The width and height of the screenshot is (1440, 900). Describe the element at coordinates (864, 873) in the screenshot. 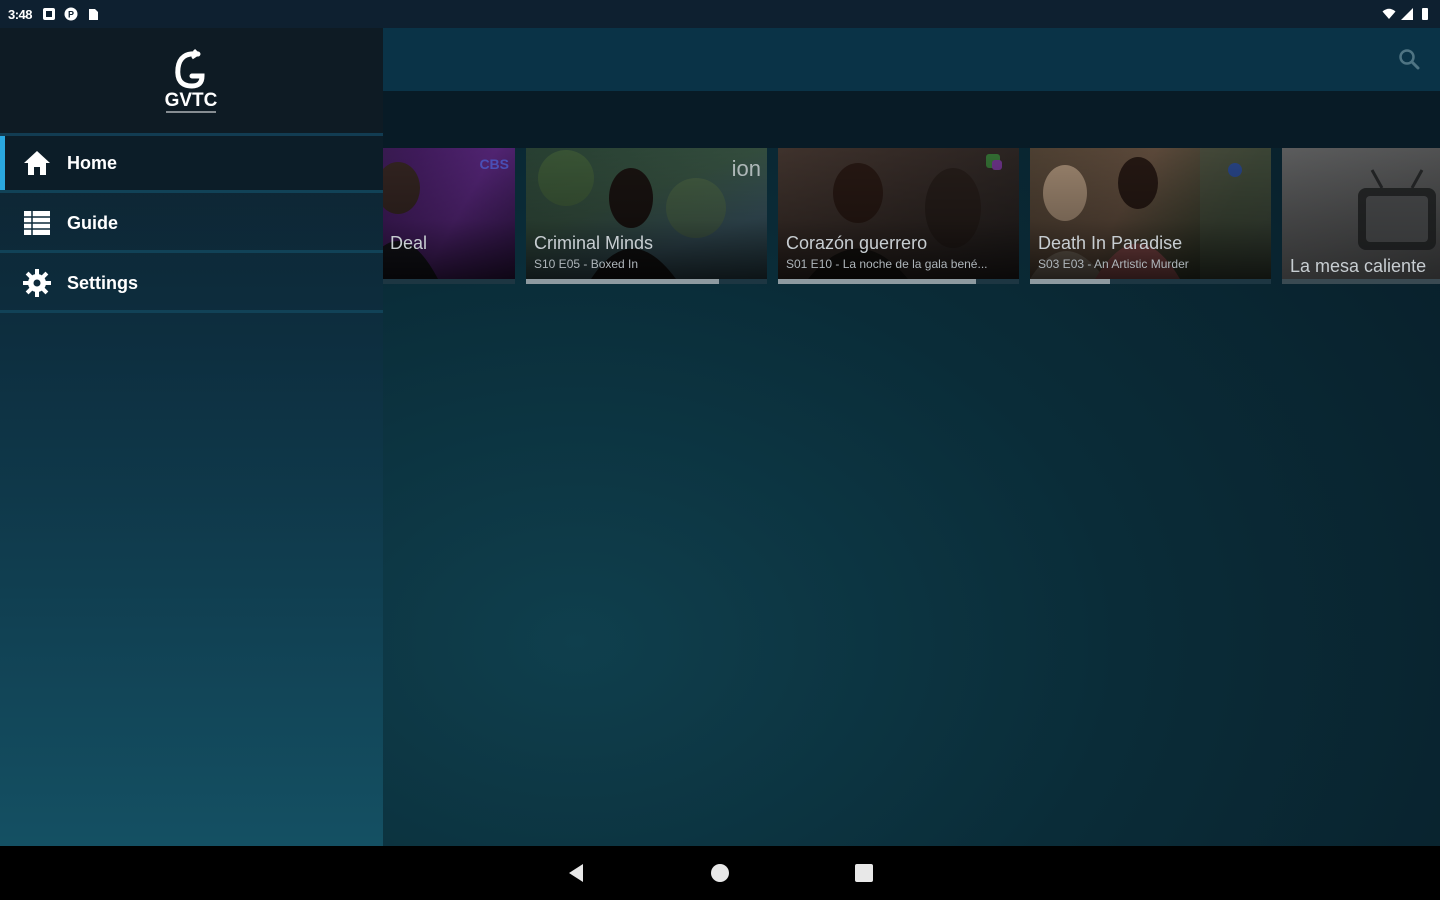

I see `recents-button` at that location.